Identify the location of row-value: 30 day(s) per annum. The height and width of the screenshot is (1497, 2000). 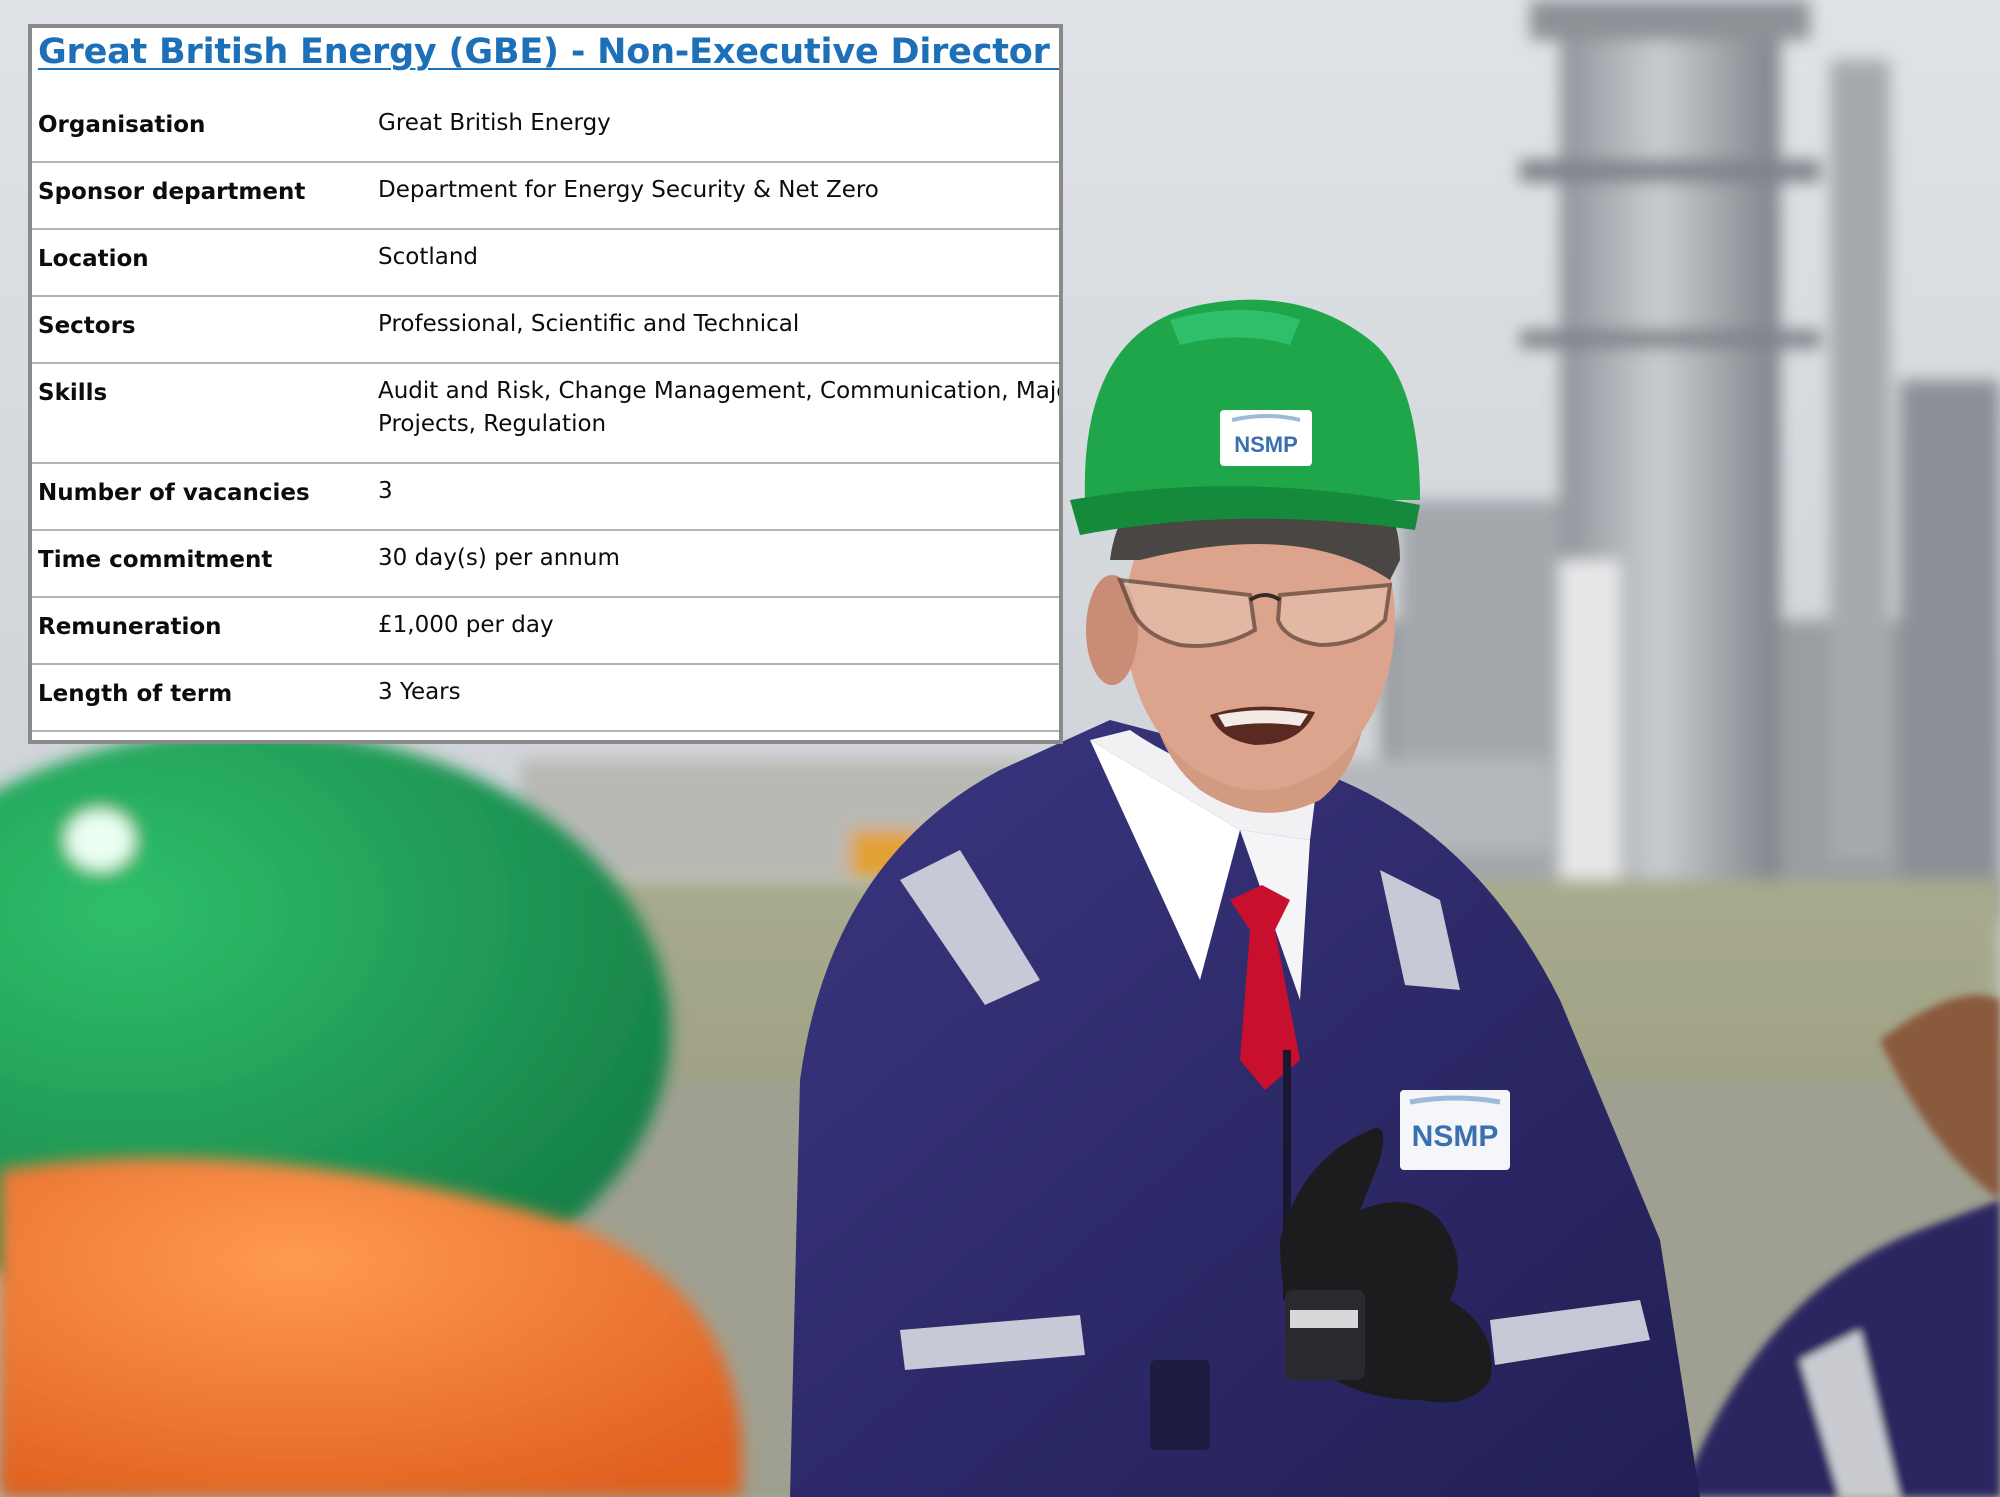
(499, 558).